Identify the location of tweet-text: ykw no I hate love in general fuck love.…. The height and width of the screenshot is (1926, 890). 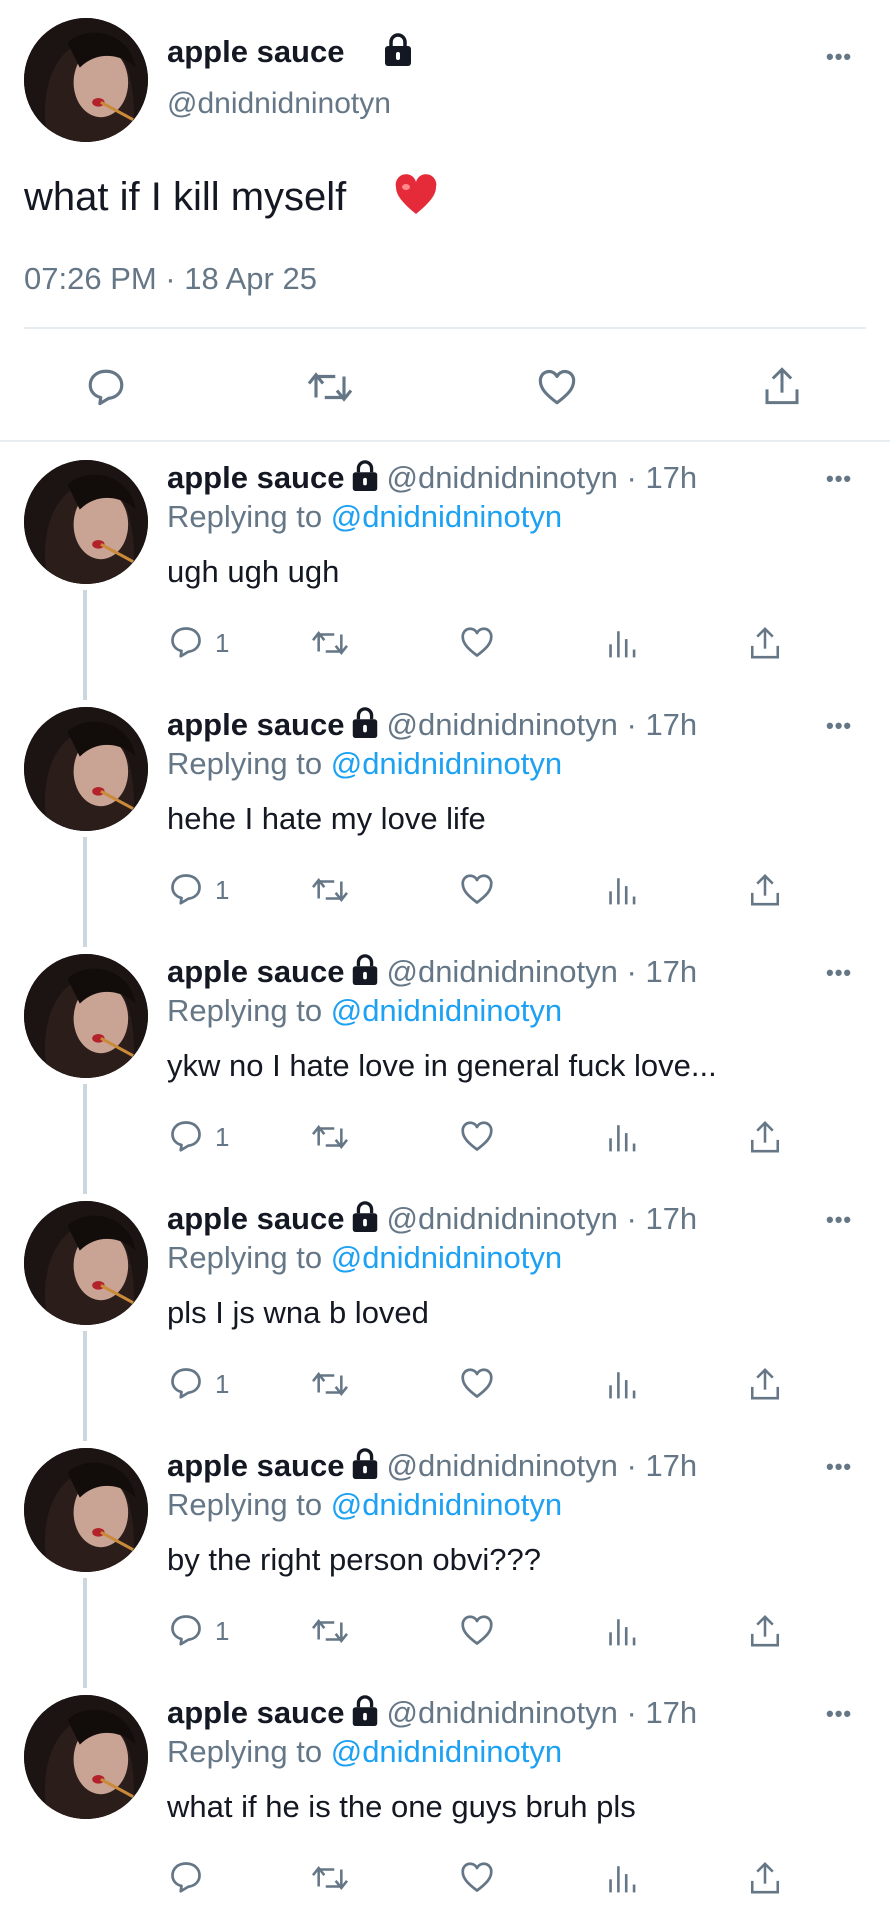
(442, 1065).